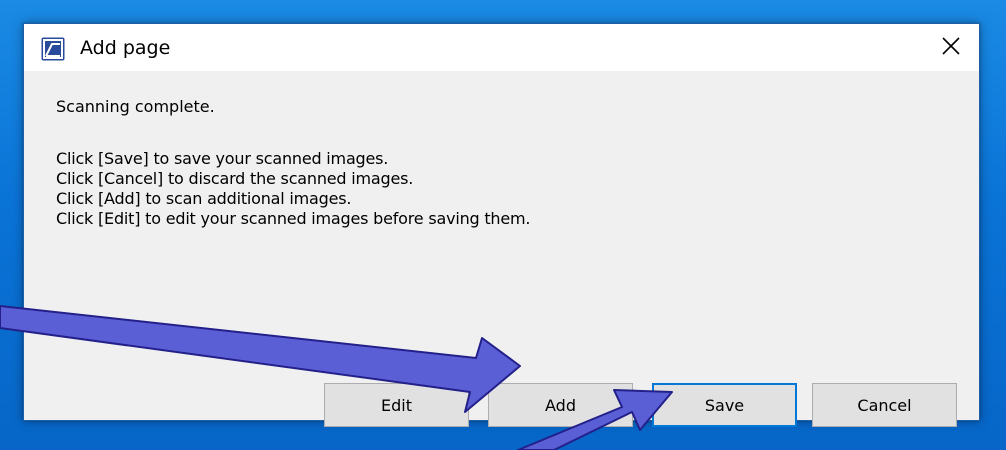  What do you see at coordinates (53, 49) in the screenshot?
I see `scanner-app-icon` at bounding box center [53, 49].